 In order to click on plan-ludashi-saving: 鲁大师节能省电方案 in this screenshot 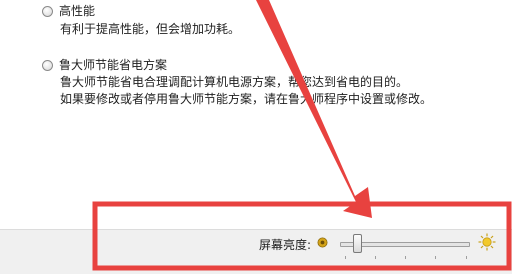, I will do `click(104, 65)`.